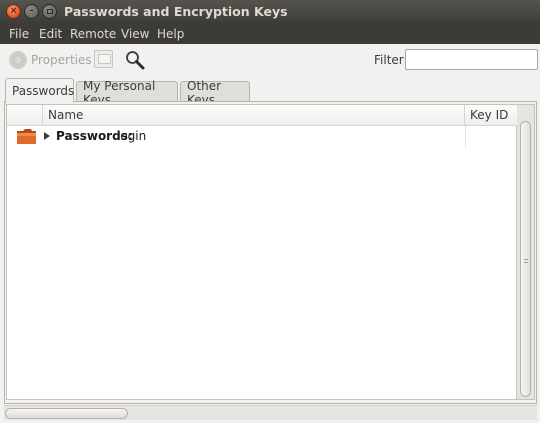 This screenshot has width=540, height=423. I want to click on menu-file: File, so click(19, 34).